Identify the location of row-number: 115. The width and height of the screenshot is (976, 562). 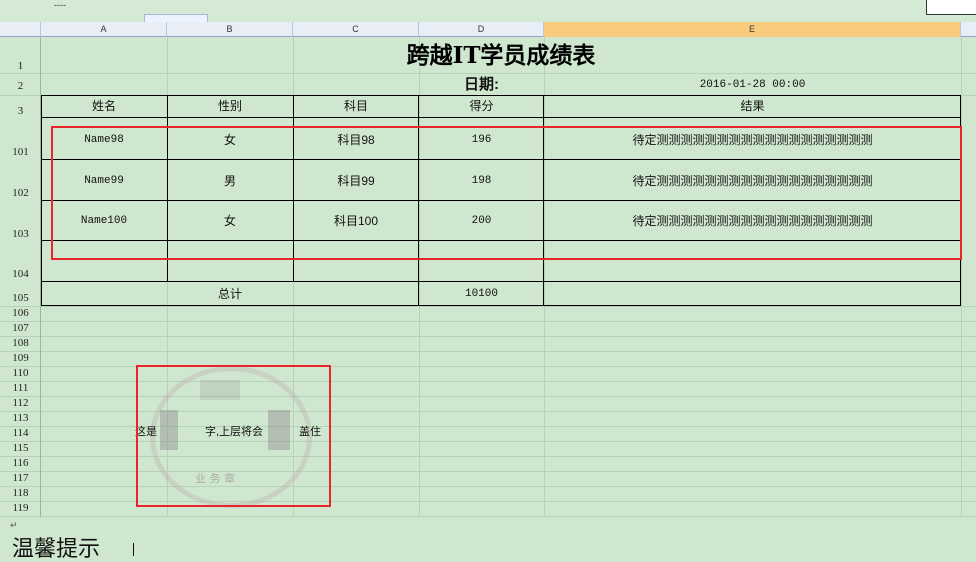
(20, 449).